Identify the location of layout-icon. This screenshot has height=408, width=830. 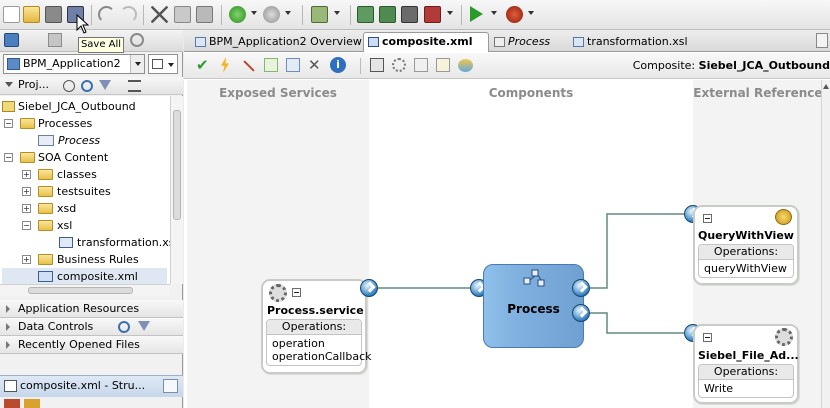
(293, 65).